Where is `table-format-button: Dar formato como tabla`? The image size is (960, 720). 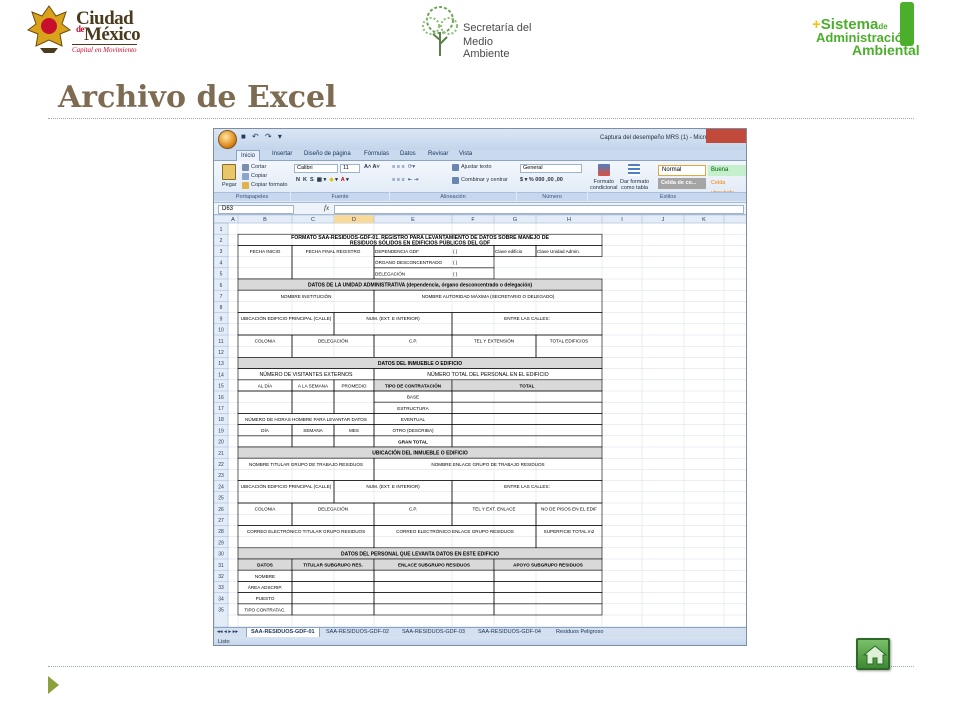 table-format-button: Dar formato como tabla is located at coordinates (634, 185).